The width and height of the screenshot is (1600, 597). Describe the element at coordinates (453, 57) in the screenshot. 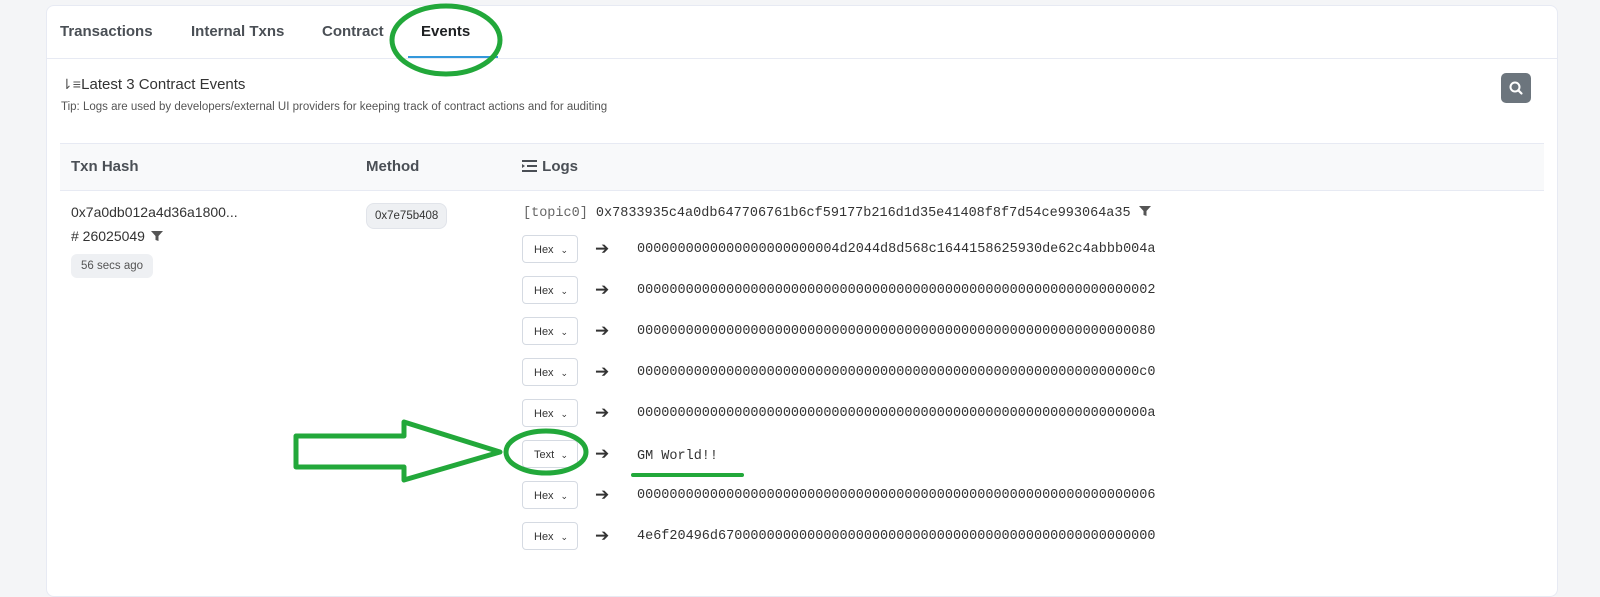

I see `active-tab-indicator` at that location.